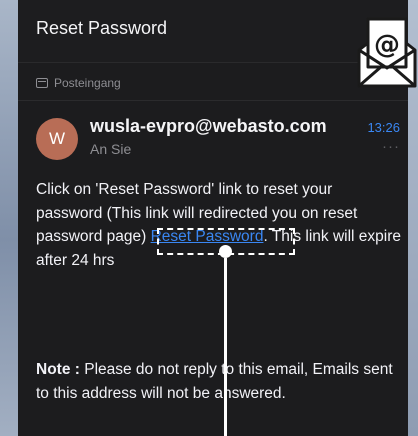 This screenshot has height=436, width=418. I want to click on divider, so click(213, 100).